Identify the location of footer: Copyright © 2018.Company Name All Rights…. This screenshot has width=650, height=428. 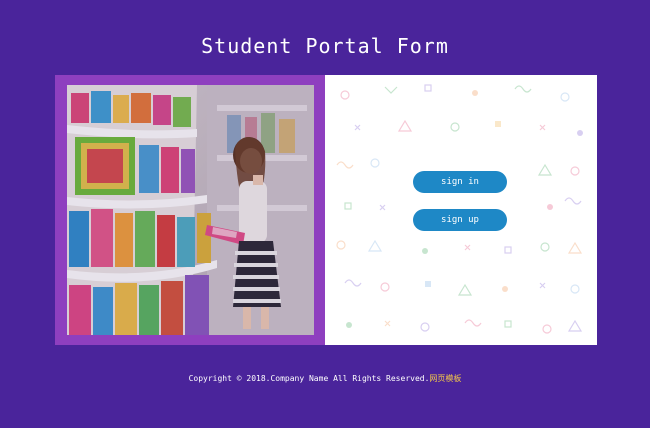
(325, 378).